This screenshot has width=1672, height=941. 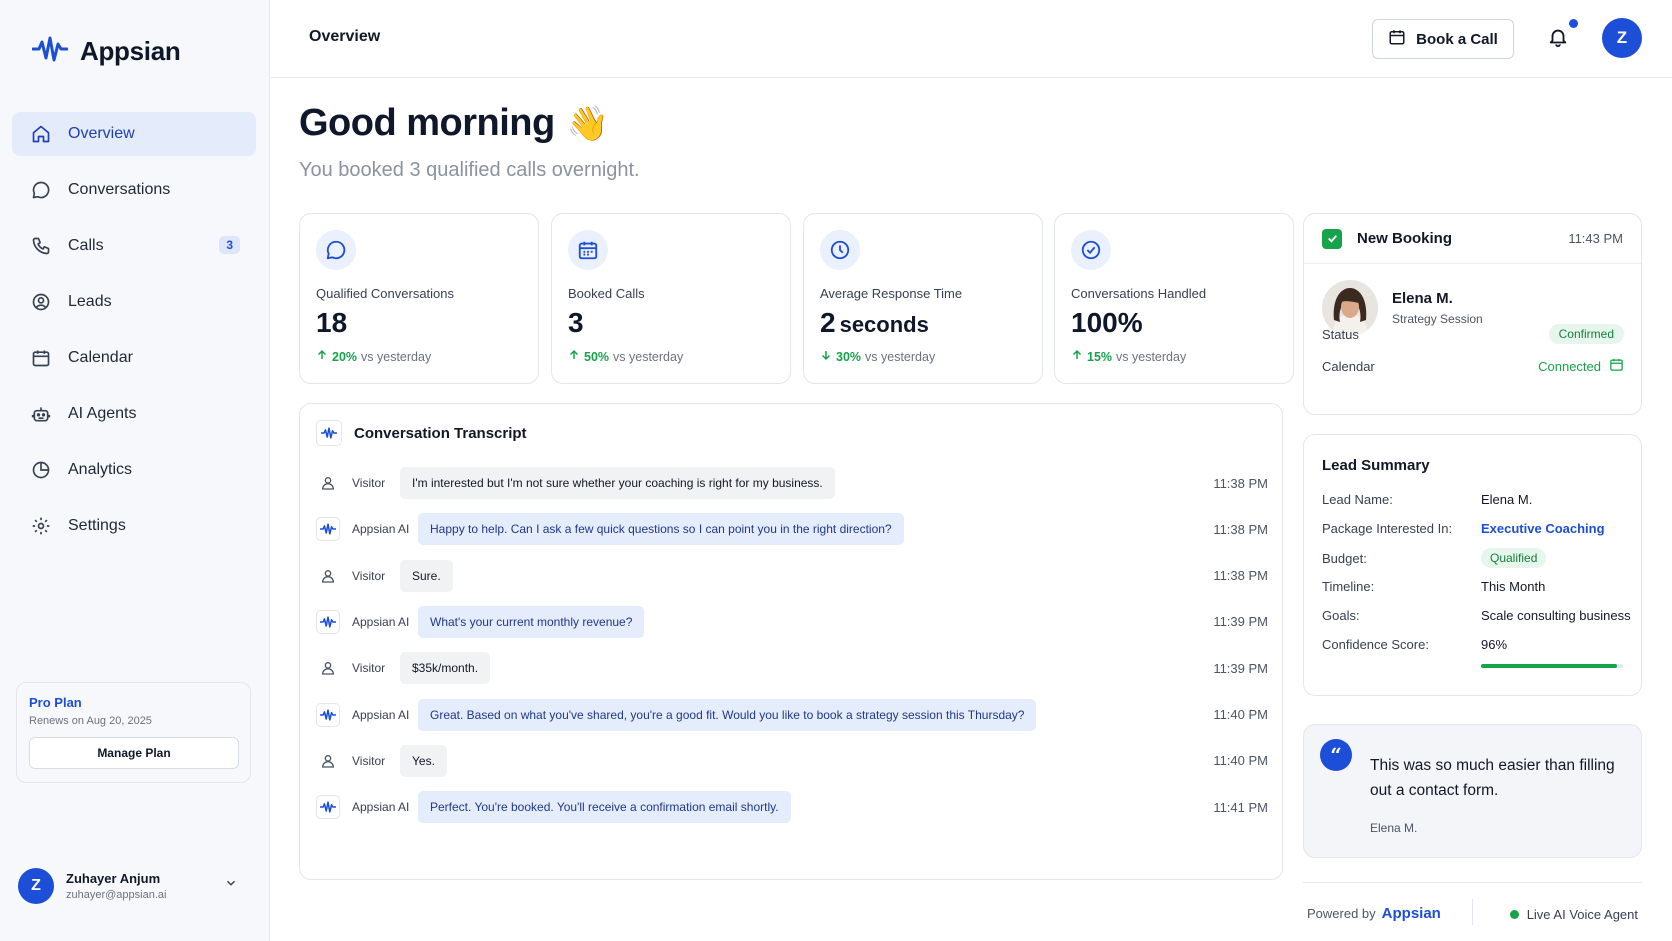 What do you see at coordinates (41, 414) in the screenshot?
I see `robot-icon` at bounding box center [41, 414].